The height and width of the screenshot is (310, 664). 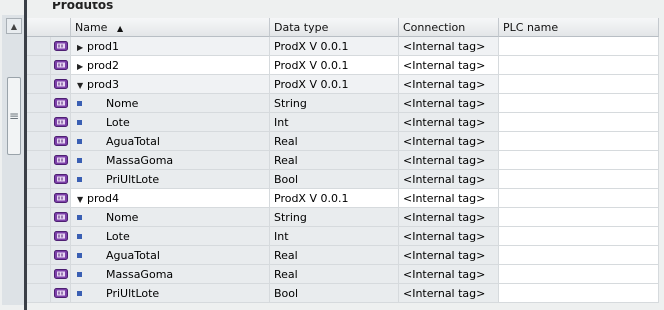 I want to click on scroll-up-icon: ▲, so click(x=14, y=26).